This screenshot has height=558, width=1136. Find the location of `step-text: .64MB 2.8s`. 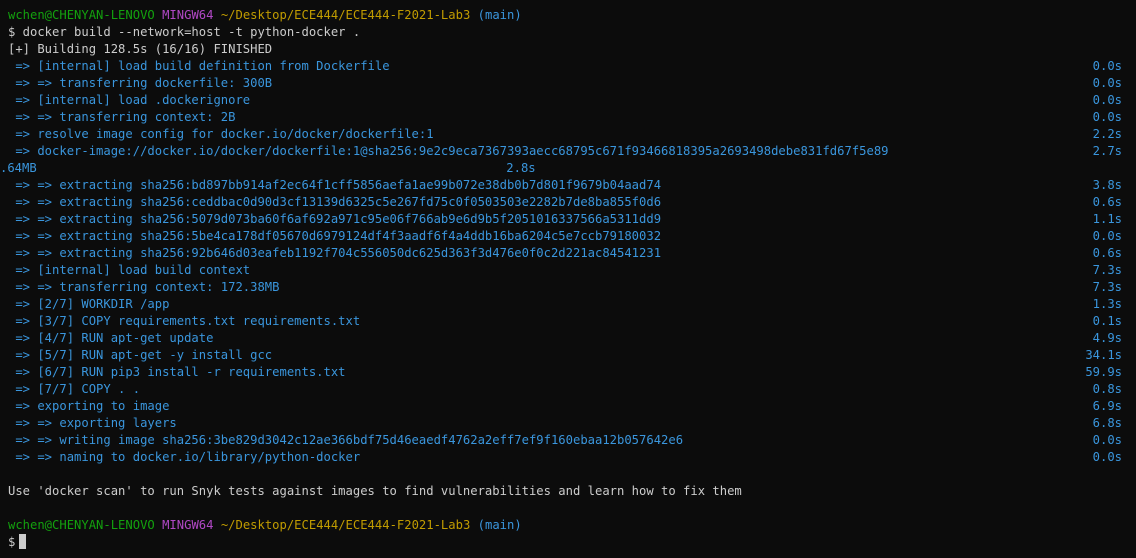

step-text: .64MB 2.8s is located at coordinates (268, 168).